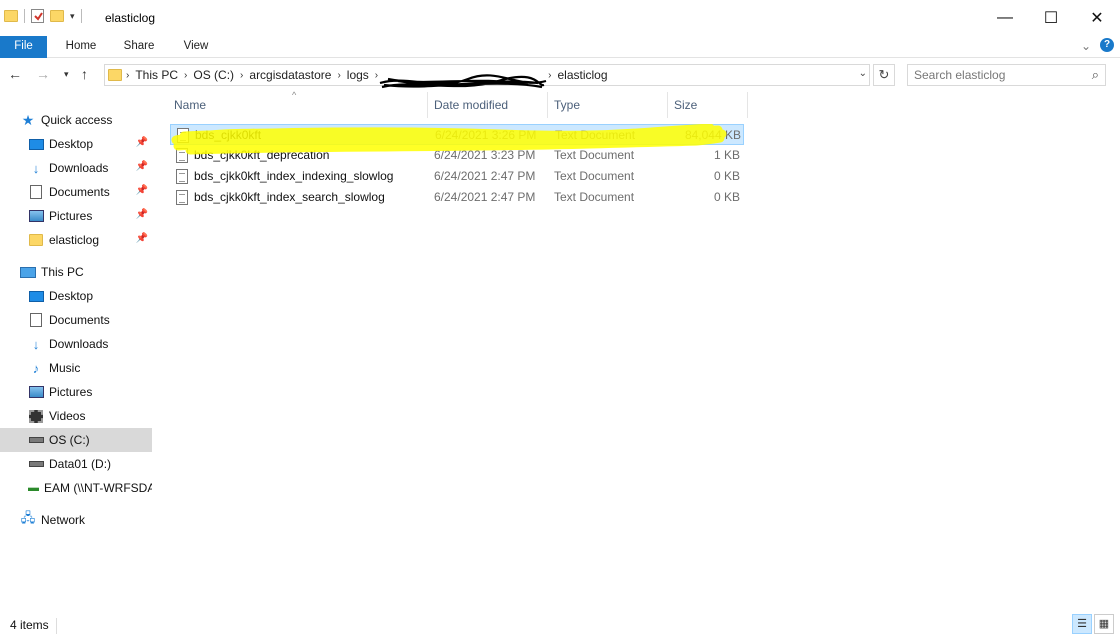 This screenshot has width=1120, height=639. Describe the element at coordinates (213, 75) in the screenshot. I see `breadcrumb-os-c: OS (C:)` at that location.